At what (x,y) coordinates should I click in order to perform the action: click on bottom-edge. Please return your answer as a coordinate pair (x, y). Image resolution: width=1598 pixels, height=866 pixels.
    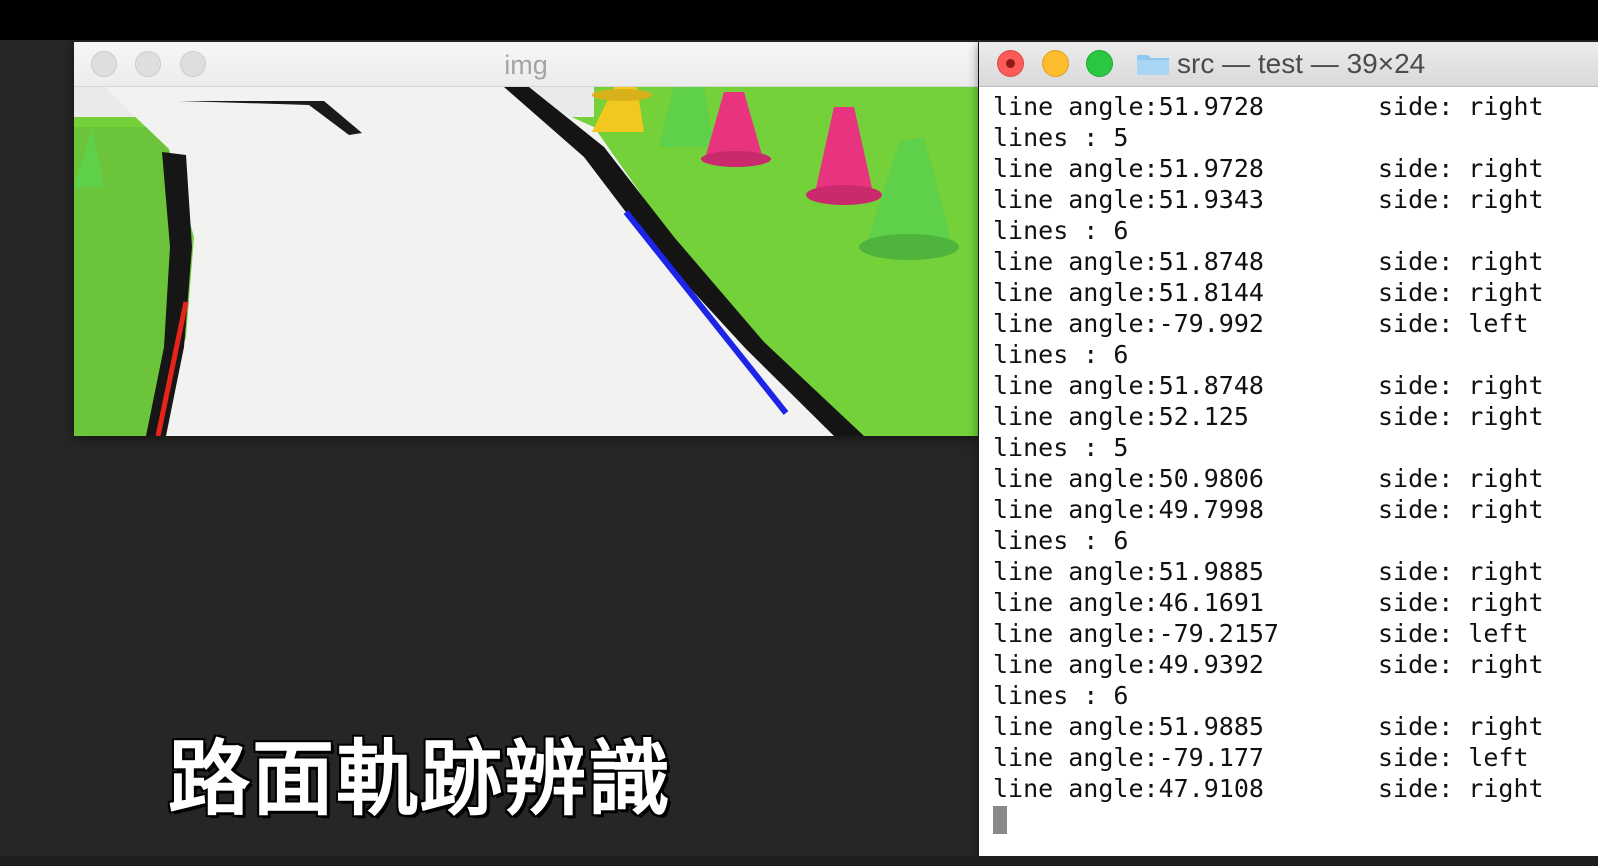
    Looking at the image, I should click on (799, 861).